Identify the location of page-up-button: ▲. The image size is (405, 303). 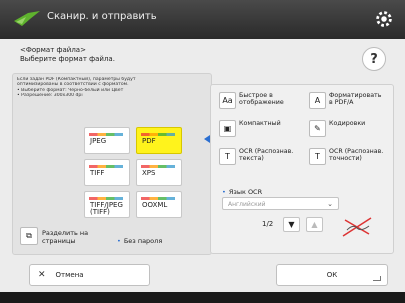
(314, 224).